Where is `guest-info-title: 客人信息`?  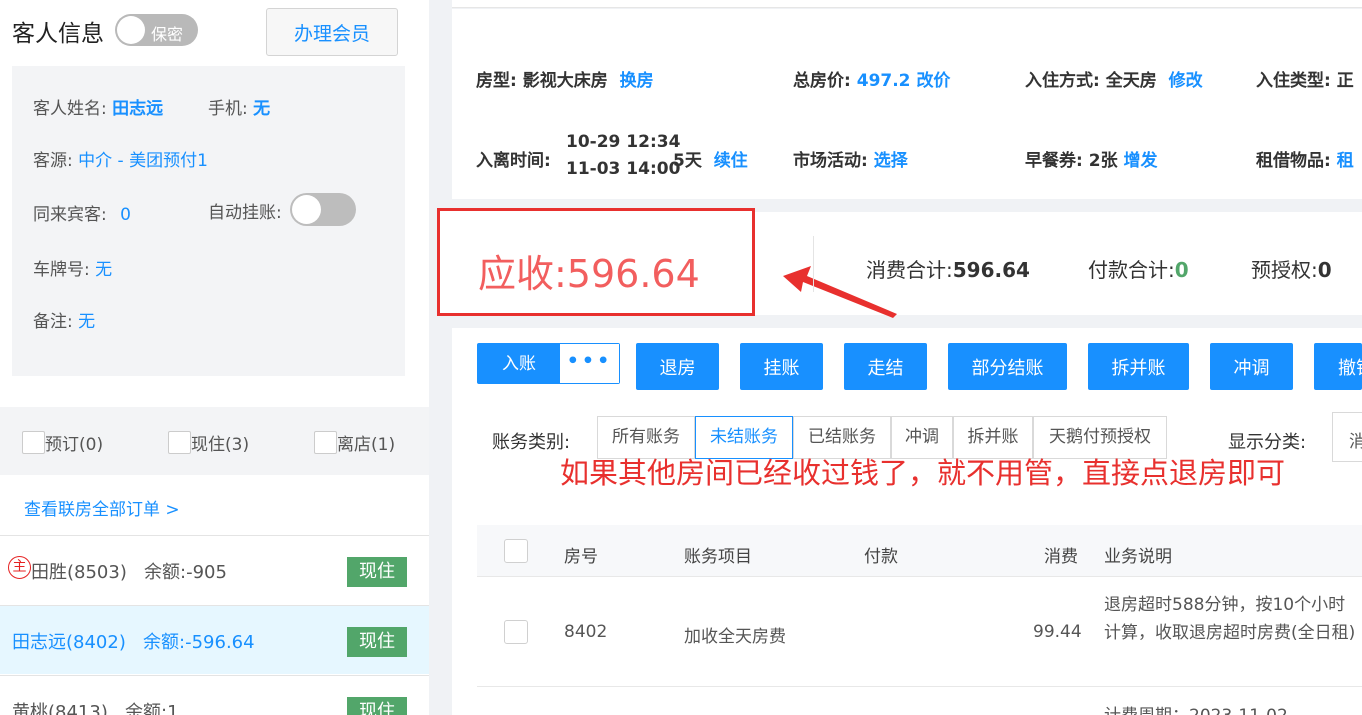
guest-info-title: 客人信息 is located at coordinates (58, 34).